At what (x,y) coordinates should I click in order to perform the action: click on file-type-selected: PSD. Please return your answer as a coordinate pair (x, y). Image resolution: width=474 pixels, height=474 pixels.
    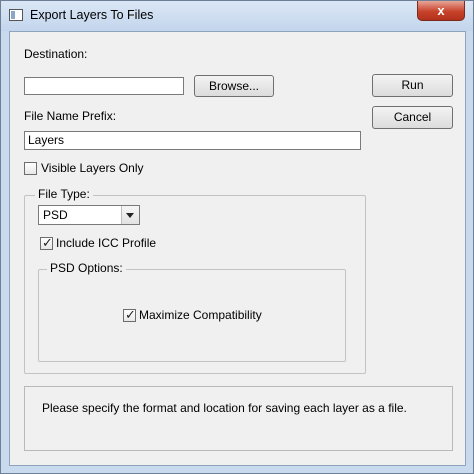
    Looking at the image, I should click on (55, 215).